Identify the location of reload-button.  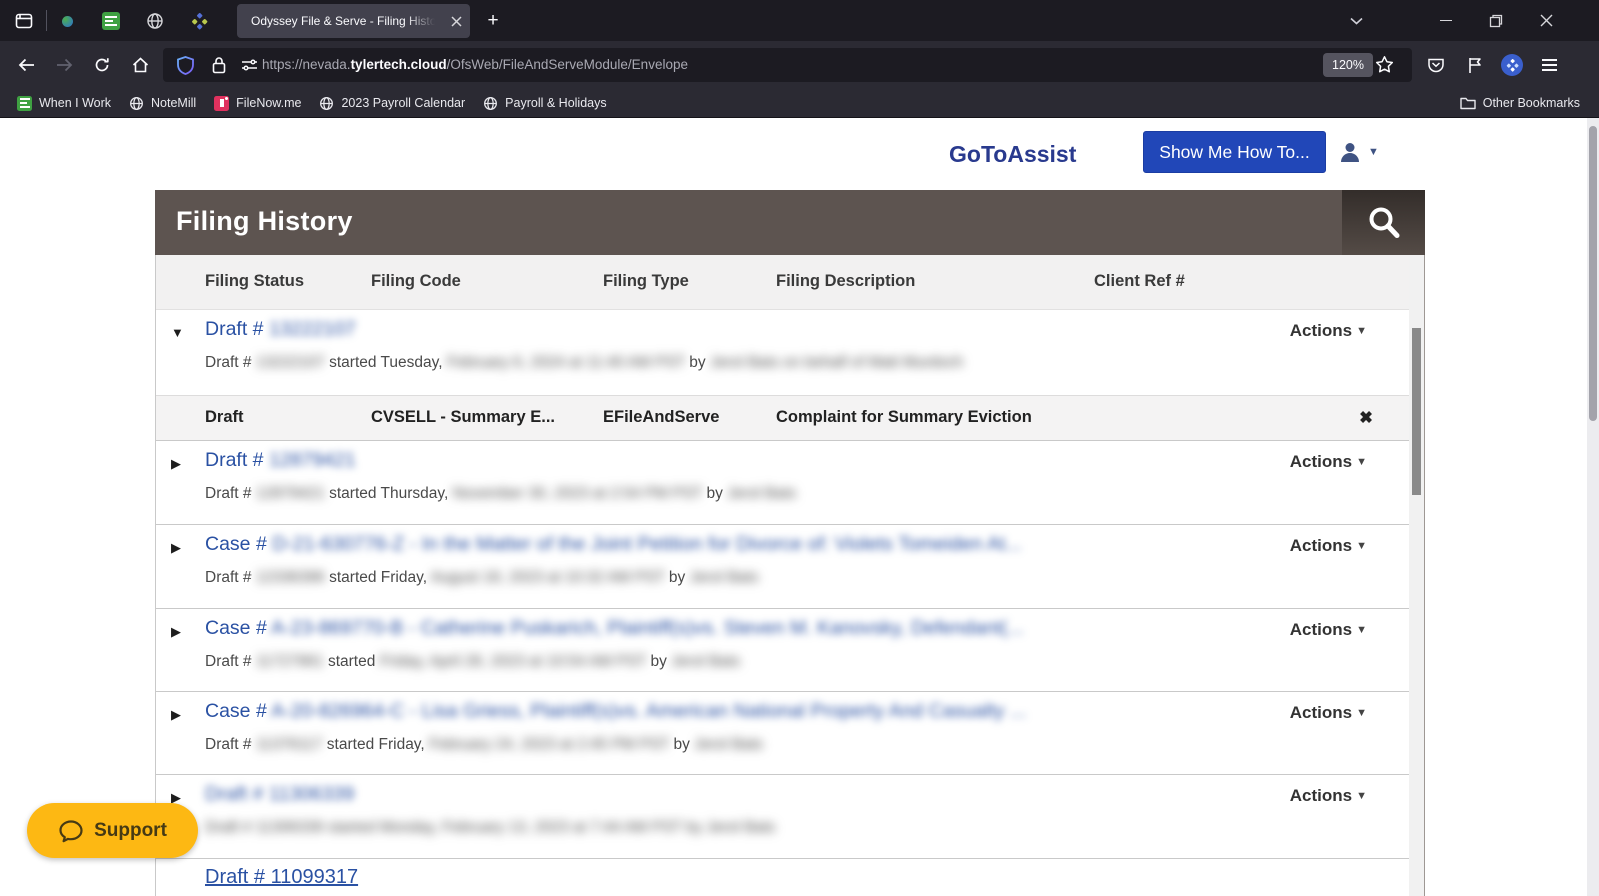
(102, 65).